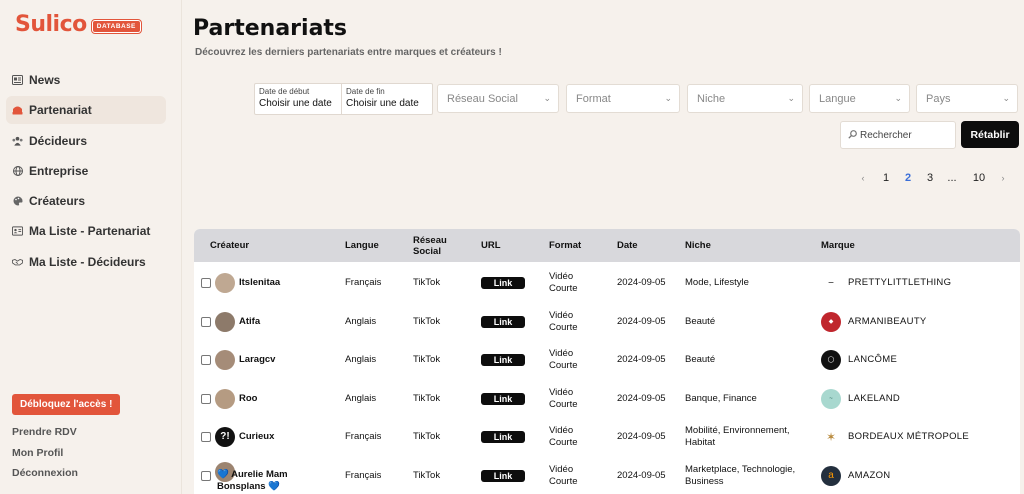  What do you see at coordinates (895, 437) in the screenshot?
I see `brand-cell: ✶ BORDEAUX MÉTROPOLE` at bounding box center [895, 437].